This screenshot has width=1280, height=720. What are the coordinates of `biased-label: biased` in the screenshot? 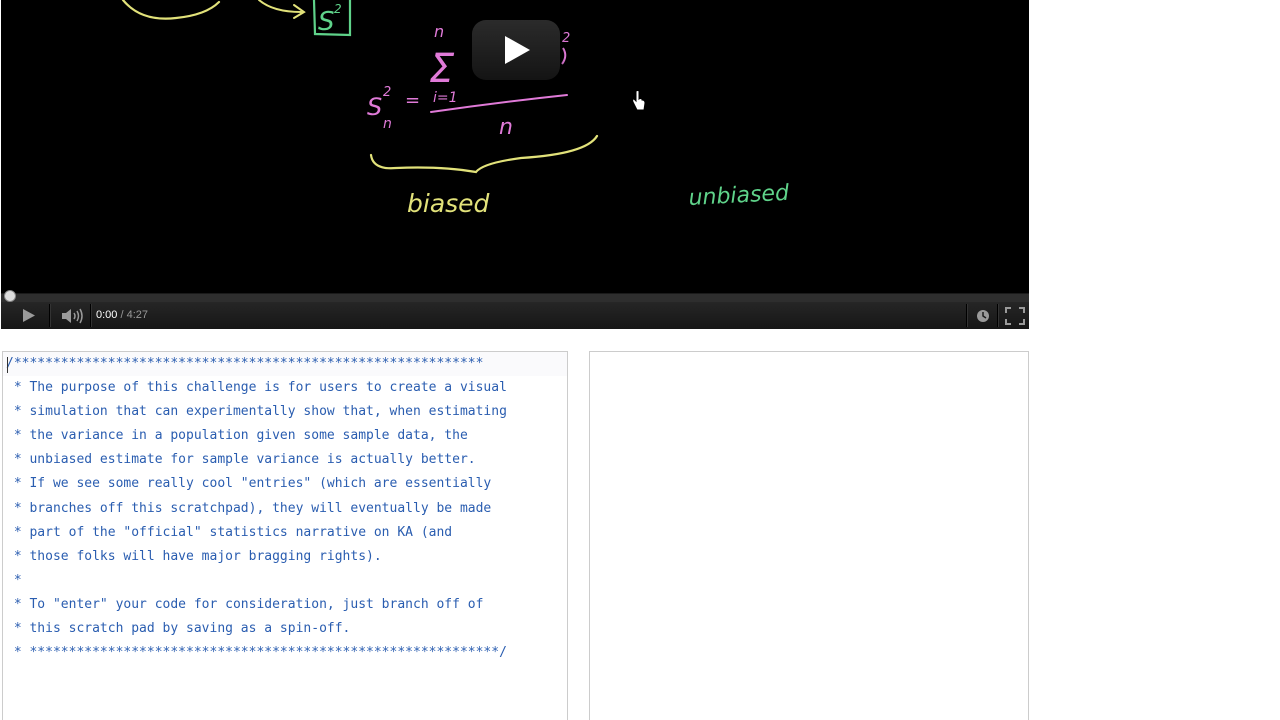 It's located at (448, 203).